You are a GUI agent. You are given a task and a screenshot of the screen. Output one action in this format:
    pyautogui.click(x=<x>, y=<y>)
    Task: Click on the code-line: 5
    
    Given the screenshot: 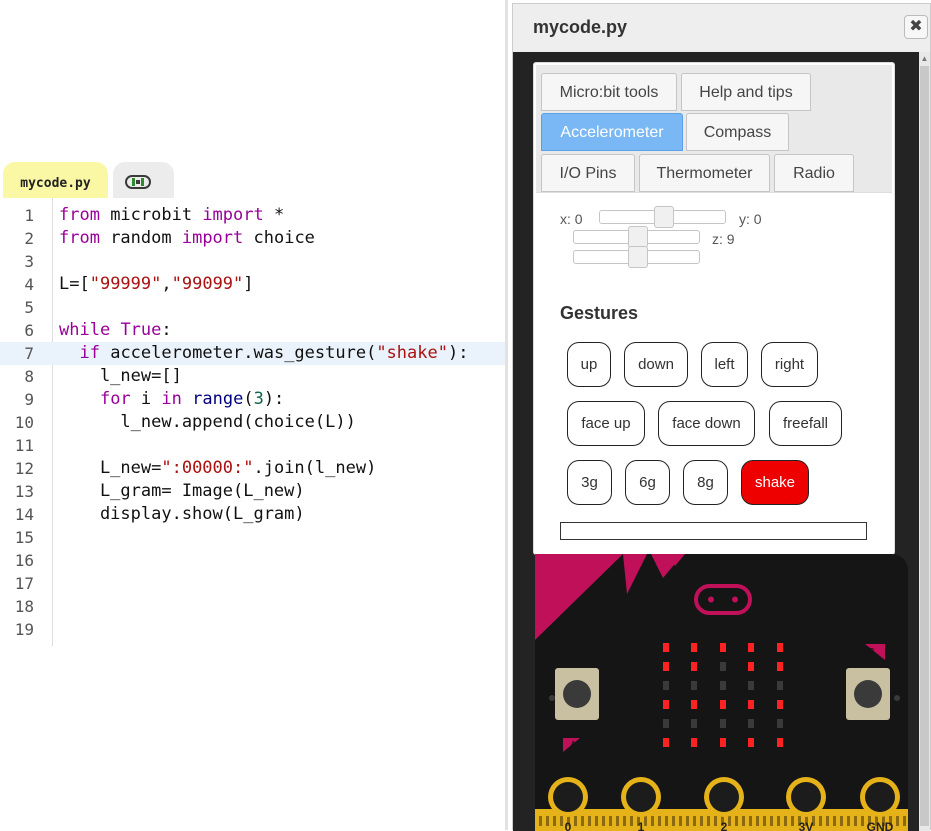 What is the action you would take?
    pyautogui.click(x=252, y=307)
    